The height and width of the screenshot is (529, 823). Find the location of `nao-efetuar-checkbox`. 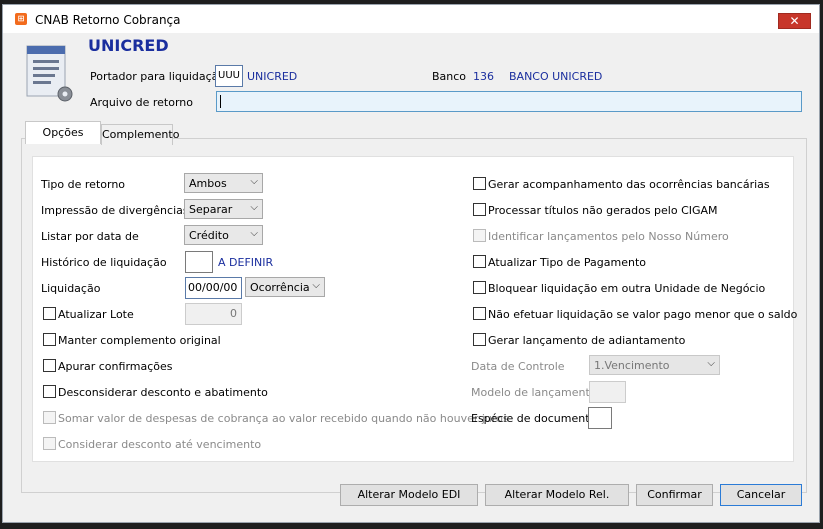

nao-efetuar-checkbox is located at coordinates (479, 313).